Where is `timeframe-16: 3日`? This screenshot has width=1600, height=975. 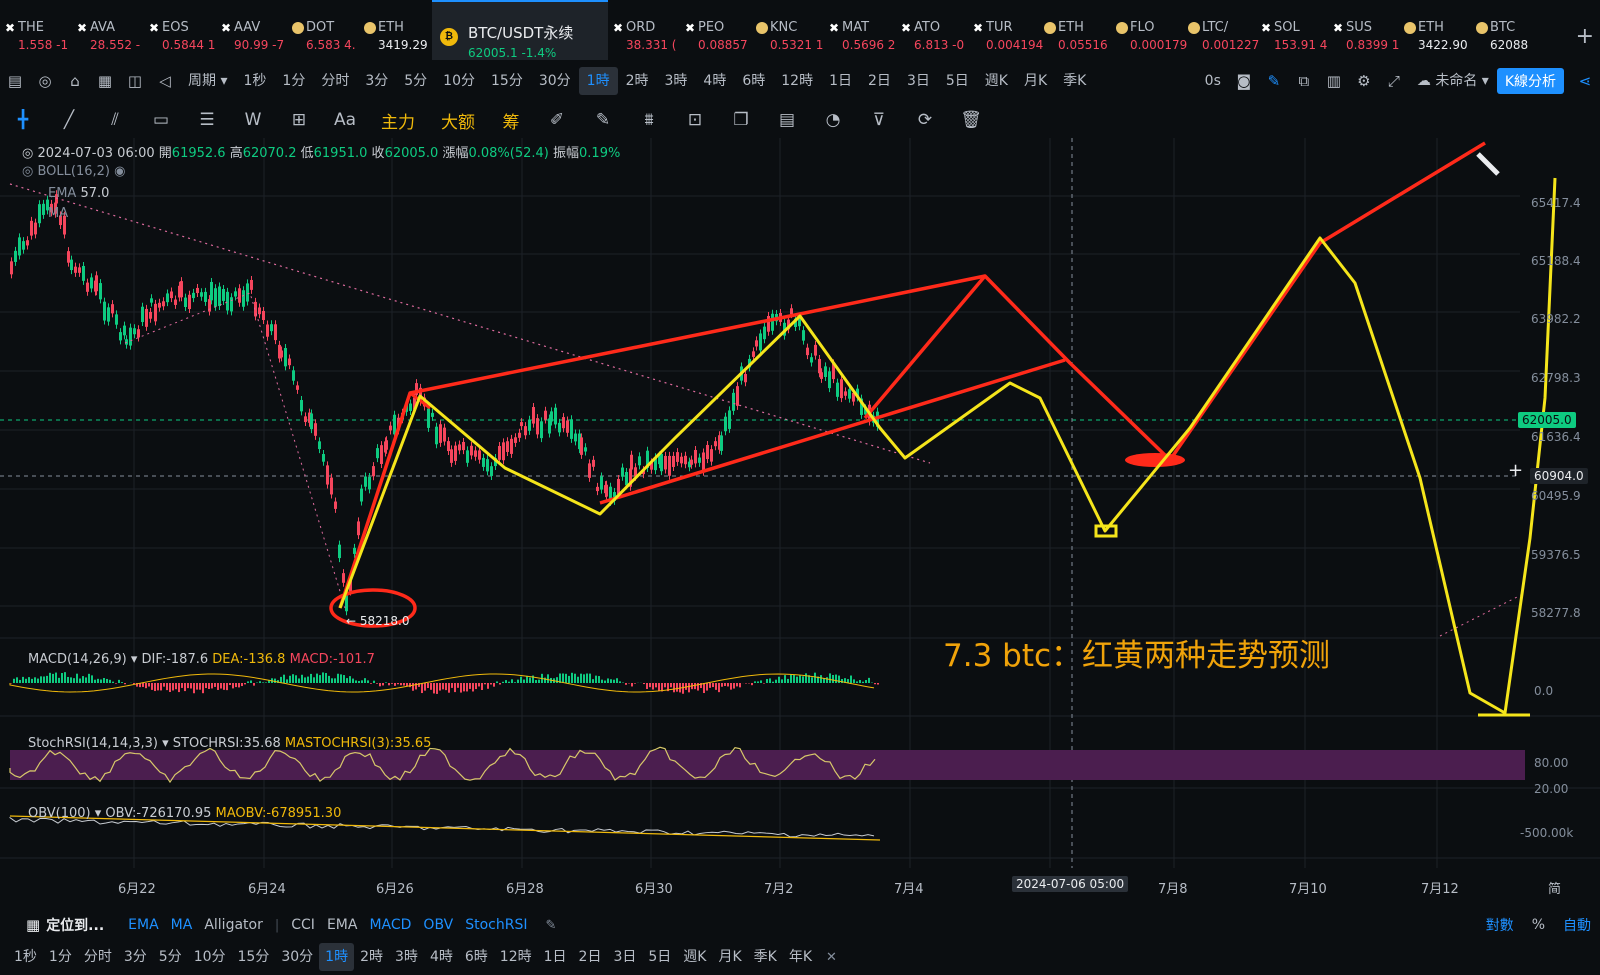
timeframe-16: 3日 is located at coordinates (624, 957).